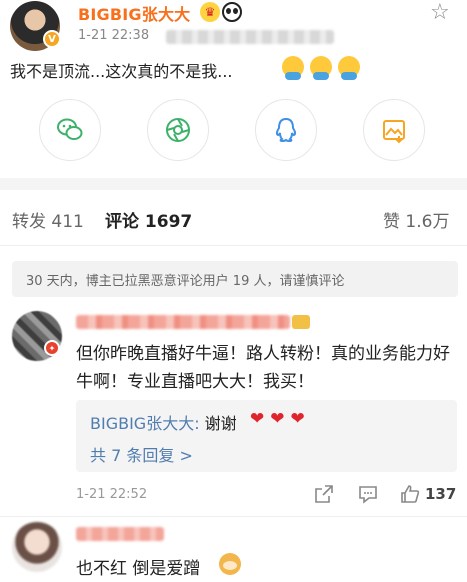  I want to click on comment-icon, so click(368, 495).